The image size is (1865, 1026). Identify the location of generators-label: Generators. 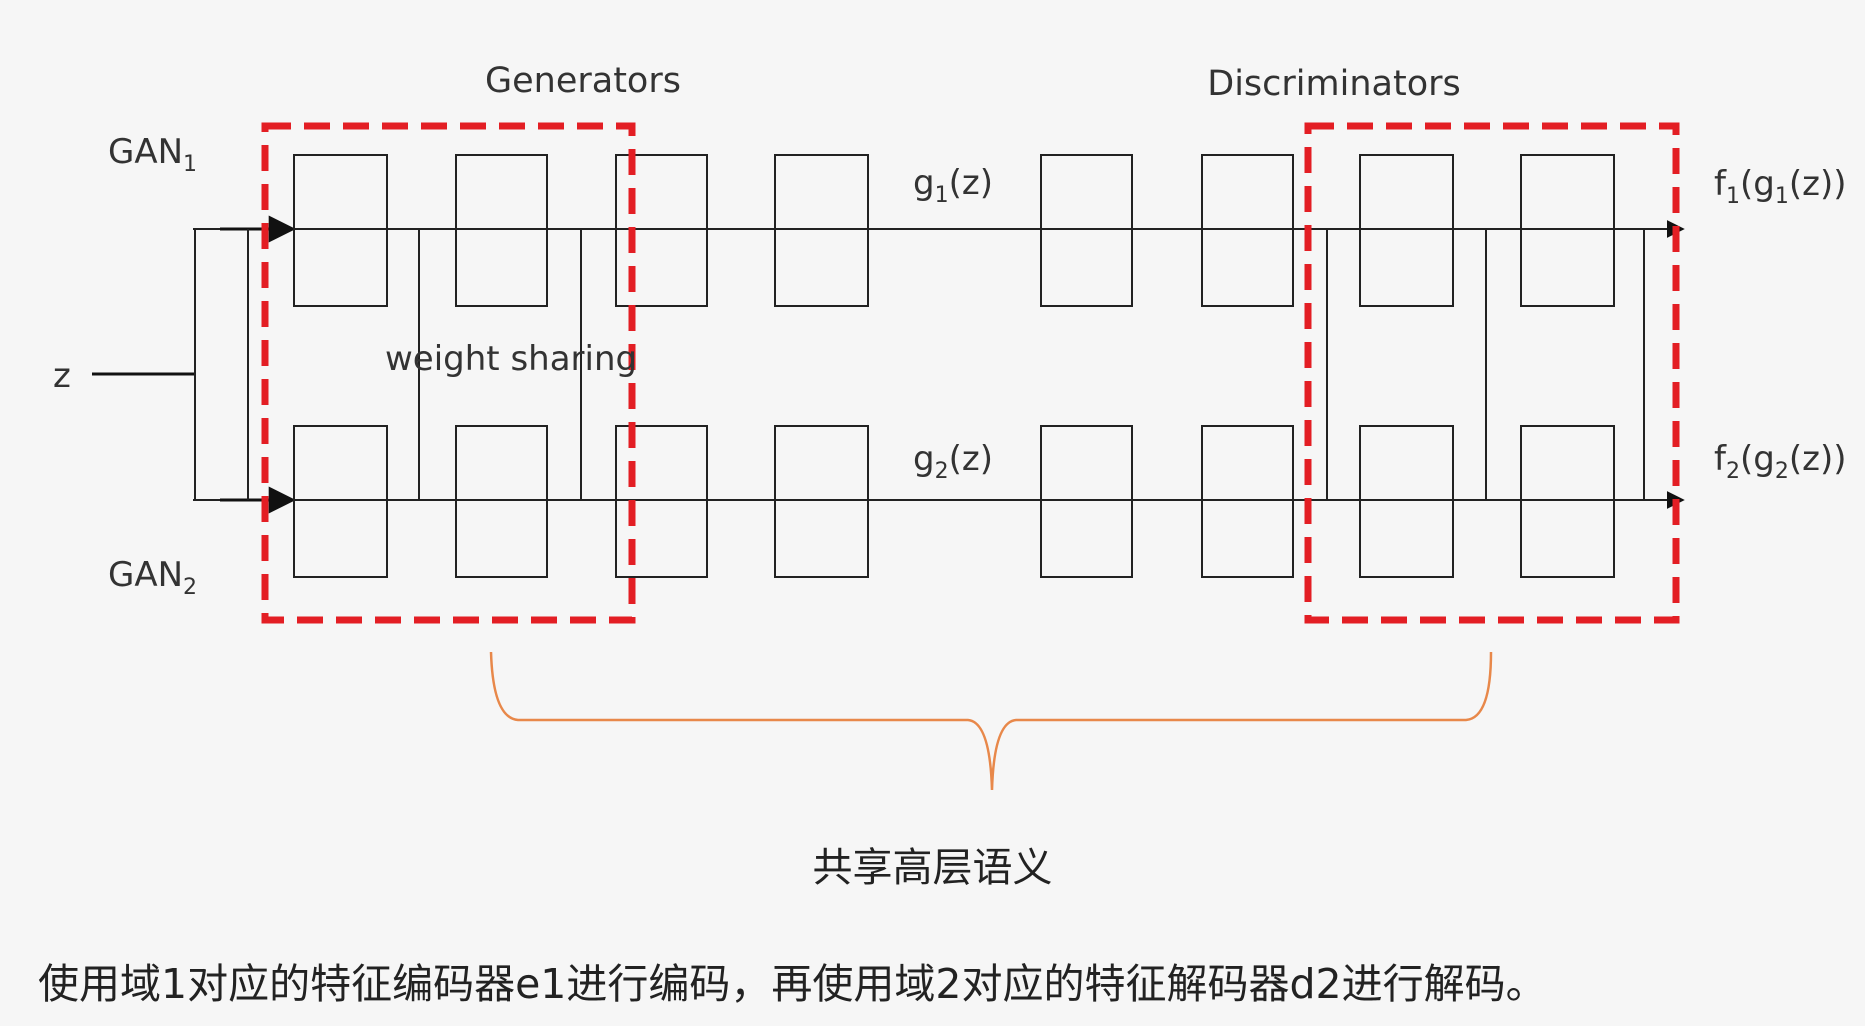
(583, 81).